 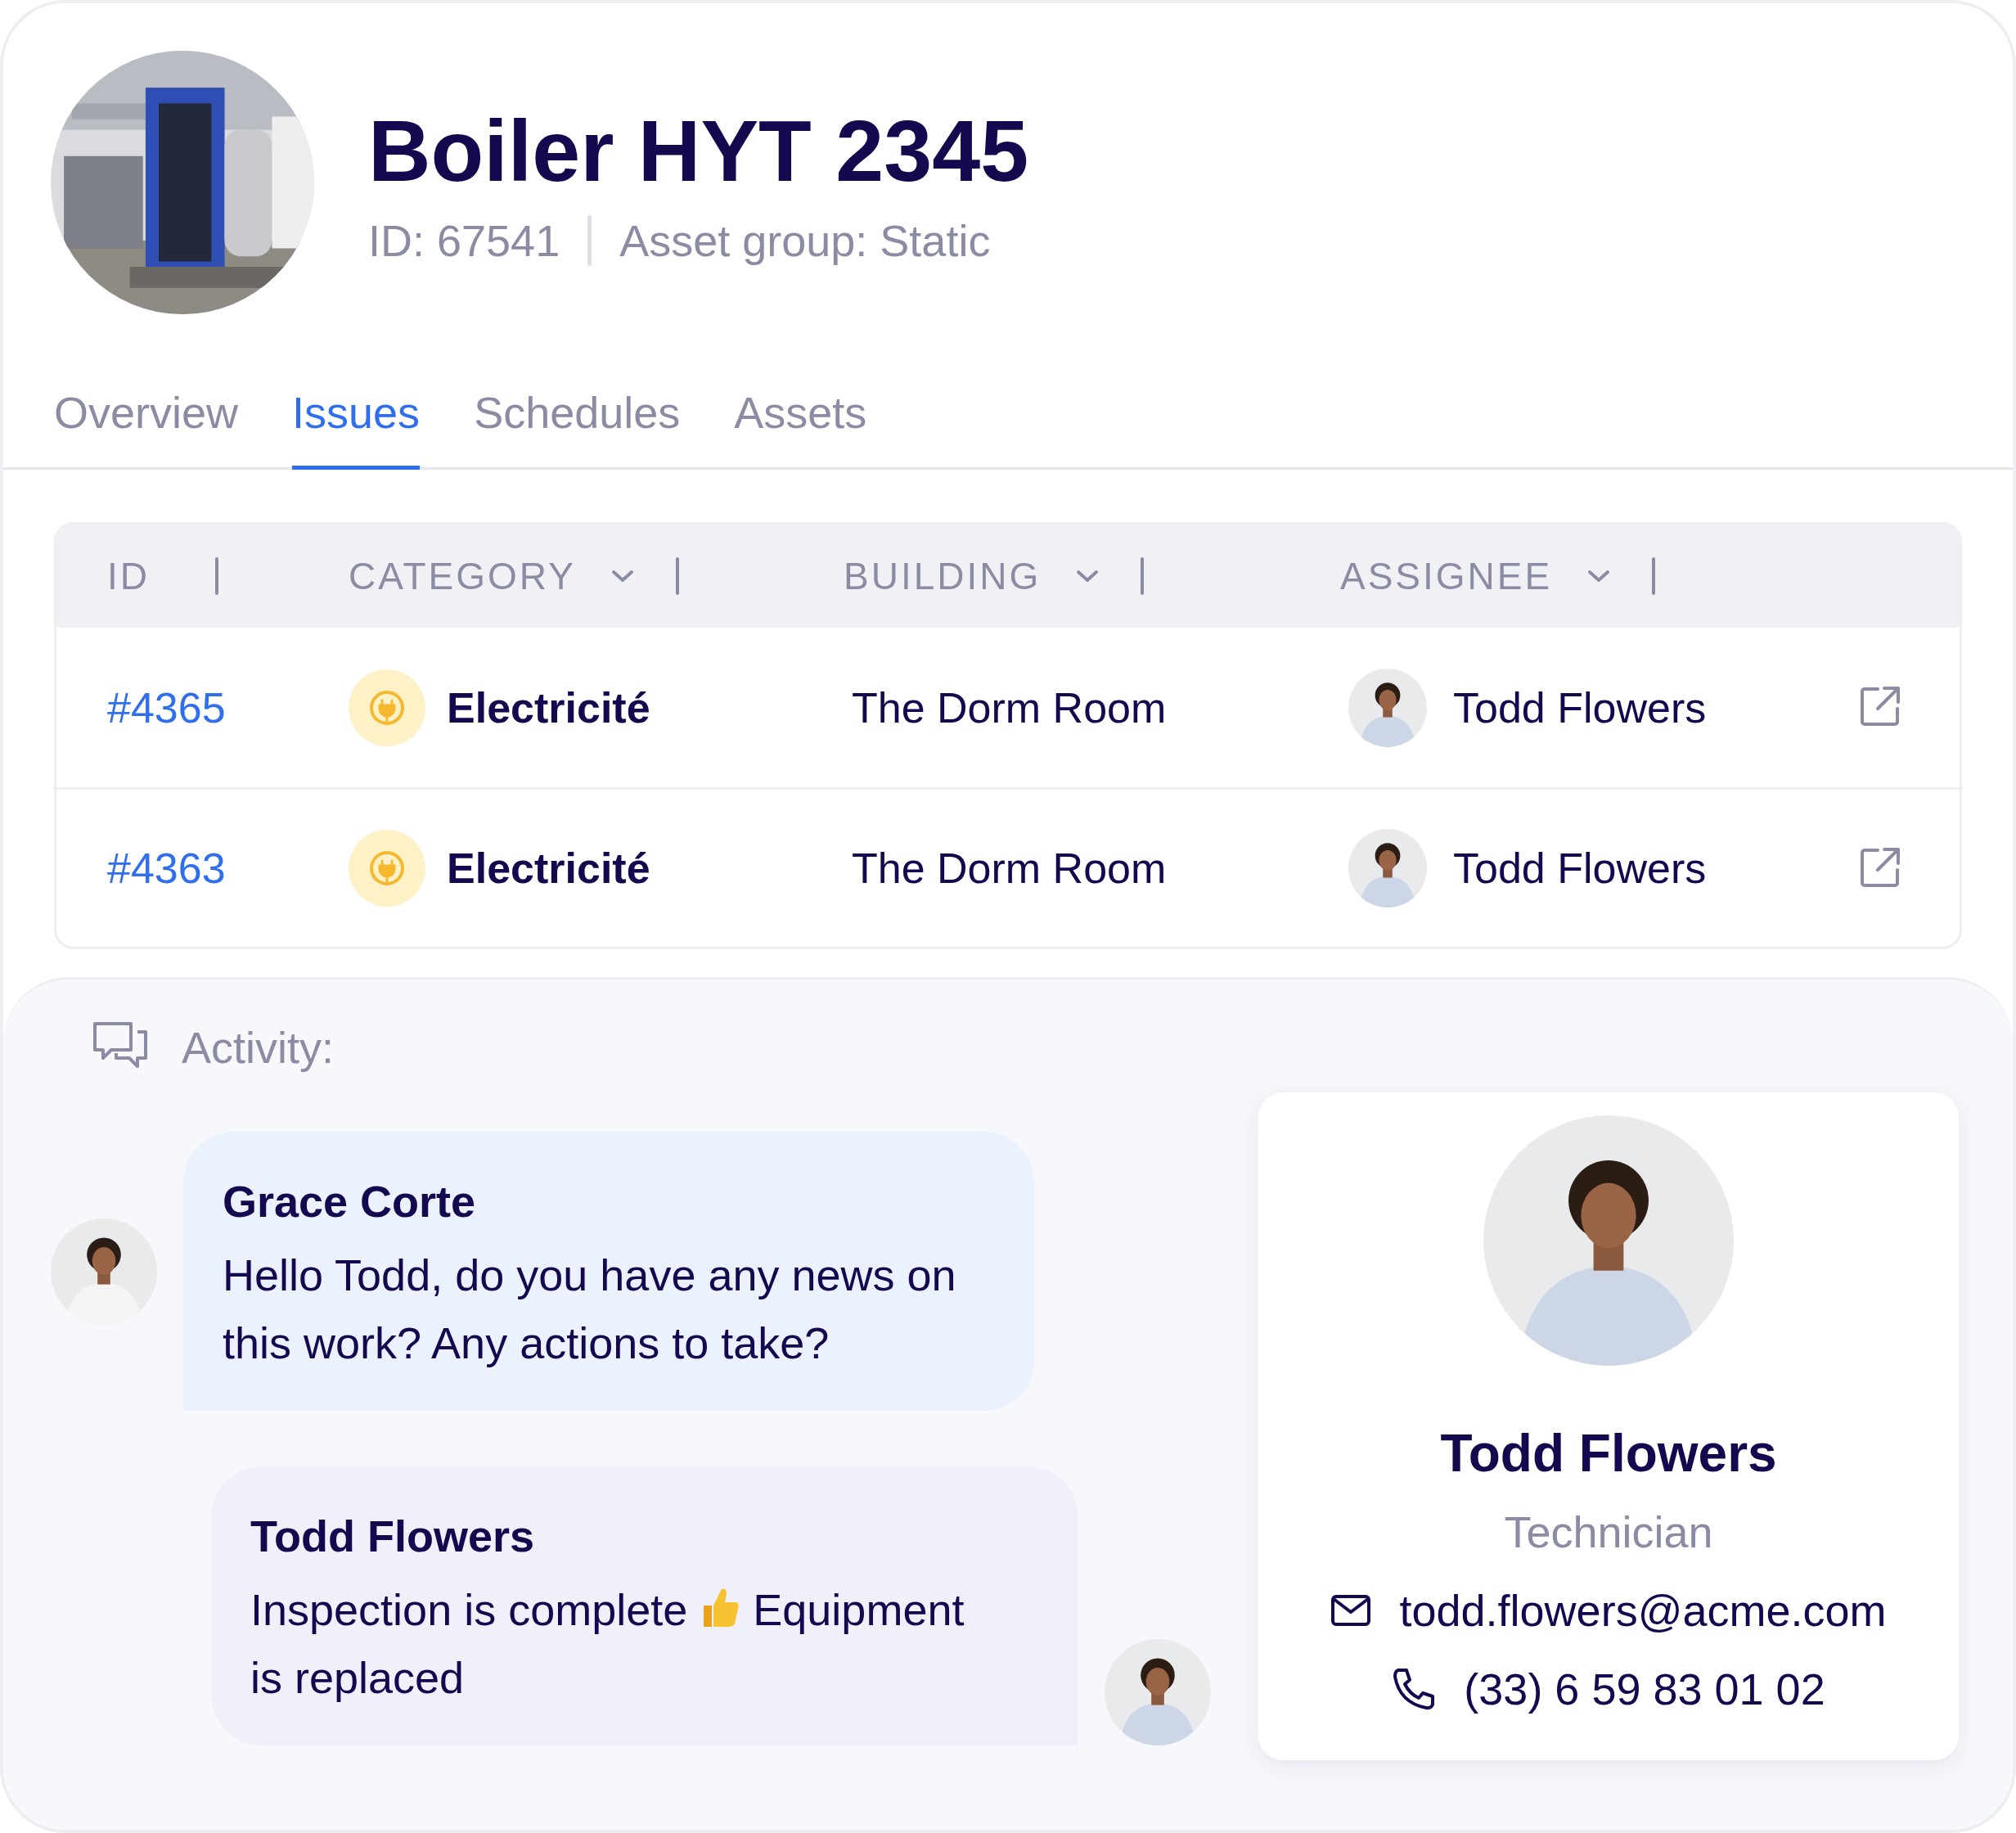 What do you see at coordinates (699, 151) in the screenshot?
I see `asset-title: Boiler HYT 2345` at bounding box center [699, 151].